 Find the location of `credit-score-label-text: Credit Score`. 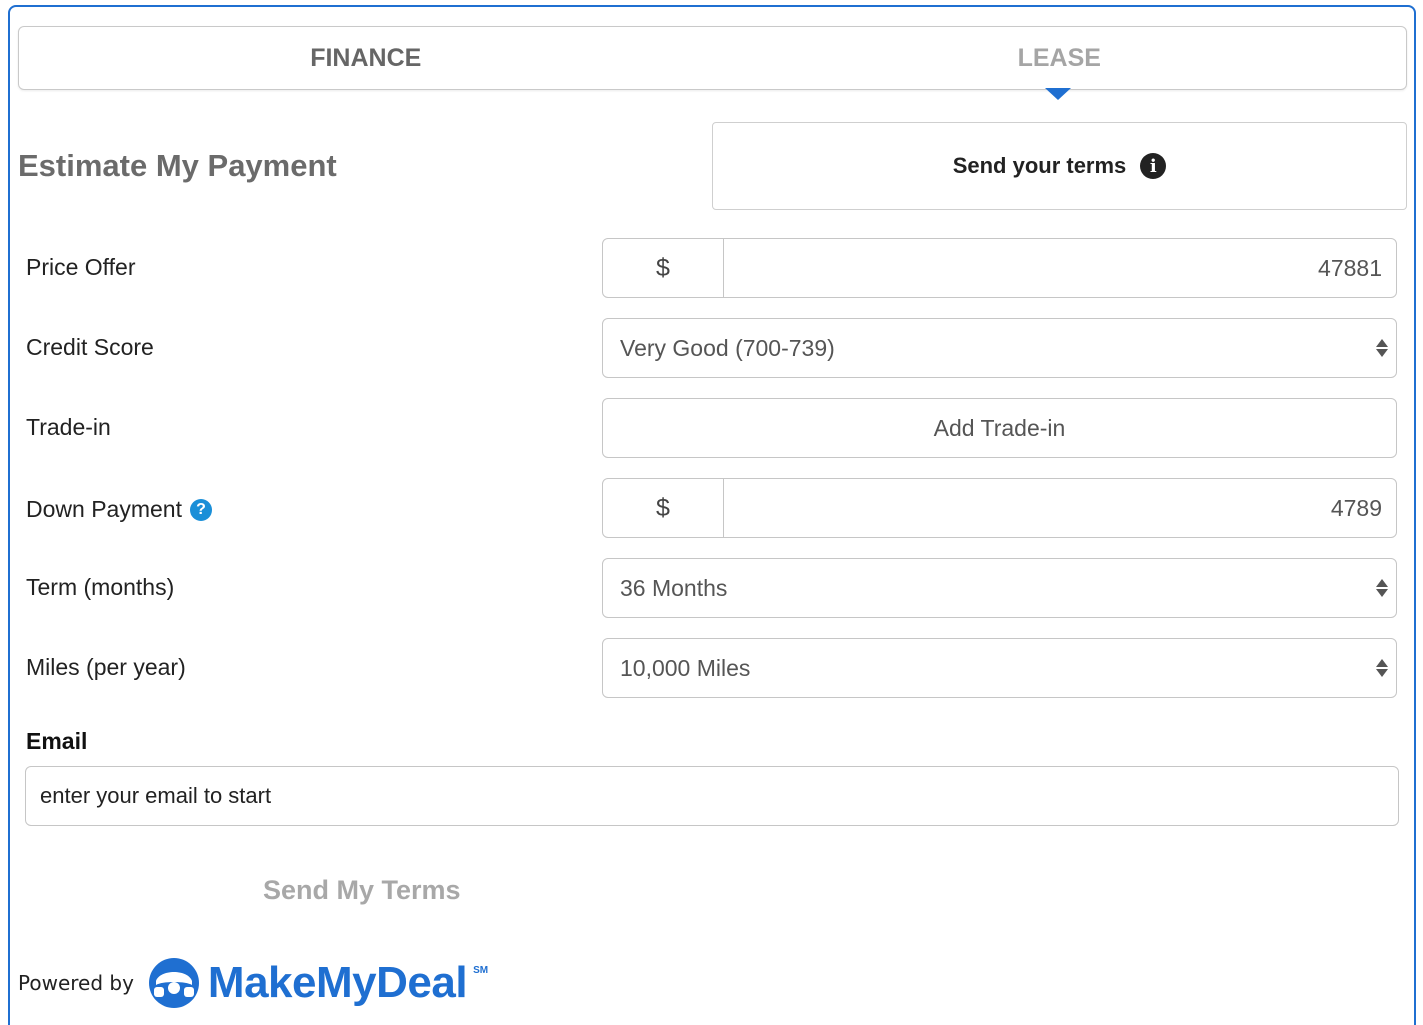

credit-score-label-text: Credit Score is located at coordinates (90, 347).